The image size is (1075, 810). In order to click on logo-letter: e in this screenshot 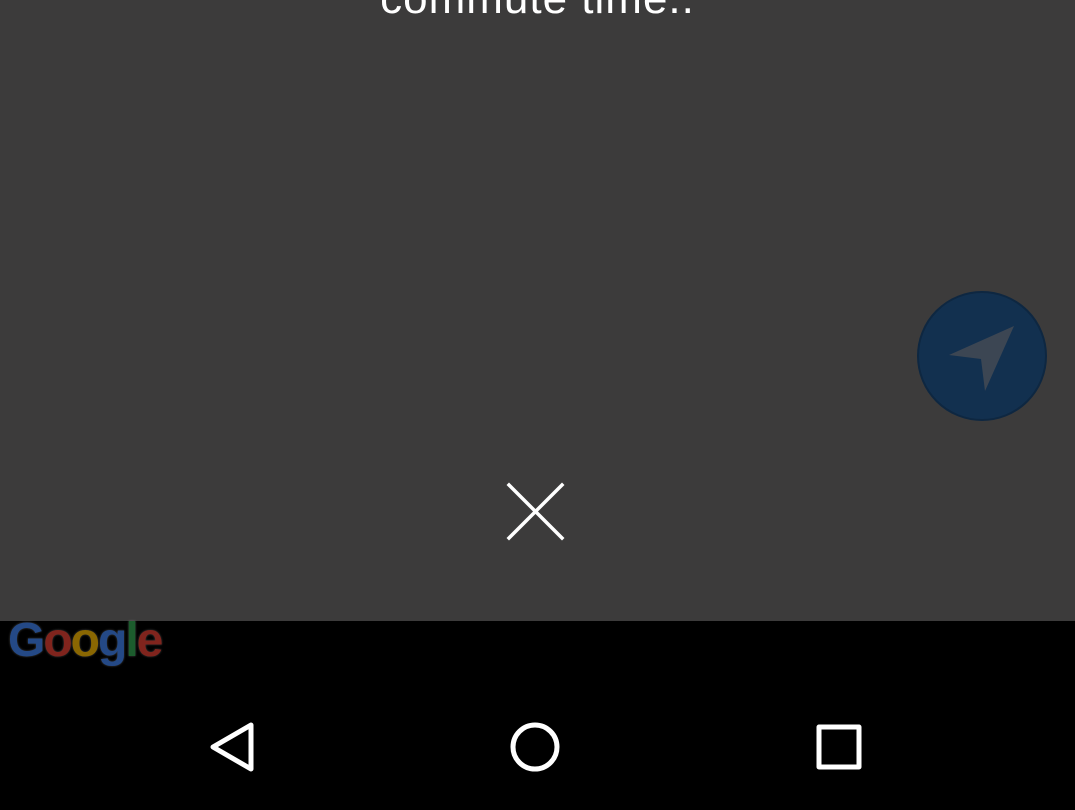, I will do `click(150, 640)`.